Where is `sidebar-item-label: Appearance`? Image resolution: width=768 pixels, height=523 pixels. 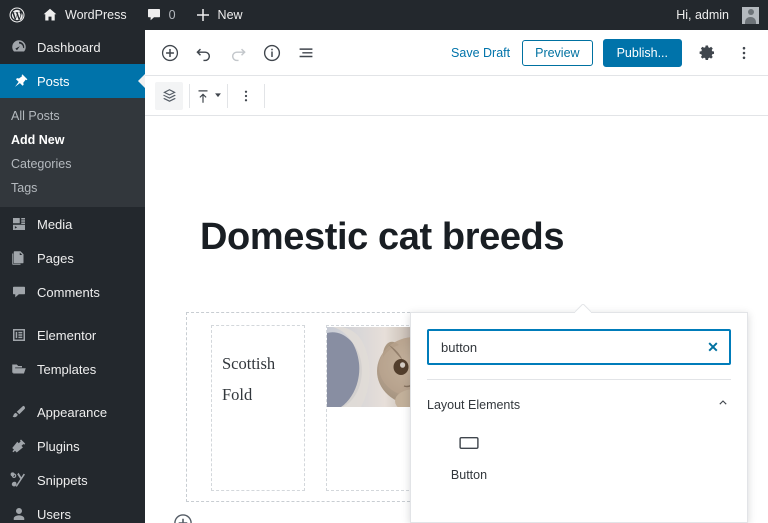 sidebar-item-label: Appearance is located at coordinates (72, 412).